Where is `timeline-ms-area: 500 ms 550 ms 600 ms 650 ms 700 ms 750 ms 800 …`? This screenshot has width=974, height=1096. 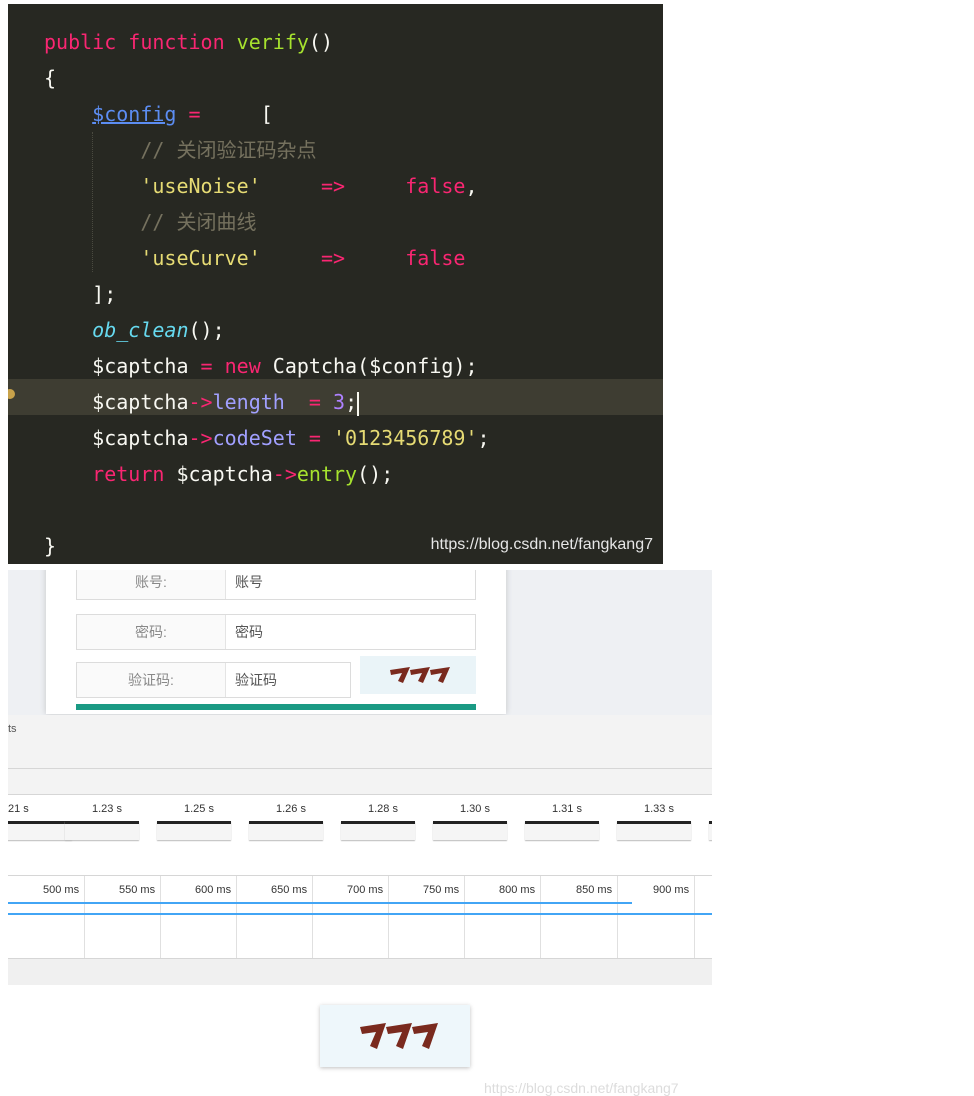 timeline-ms-area: 500 ms 550 ms 600 ms 650 ms 700 ms 750 ms 800 … is located at coordinates (360, 916).